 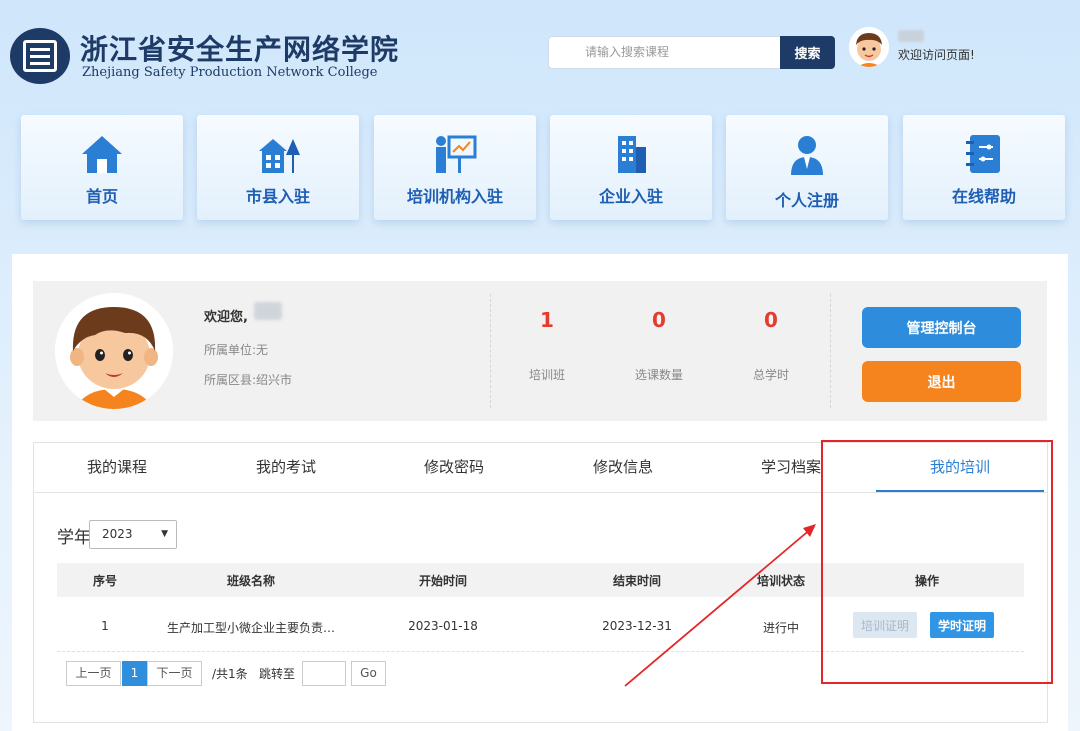 I want to click on nav-home-label: 首页, so click(x=101, y=196).